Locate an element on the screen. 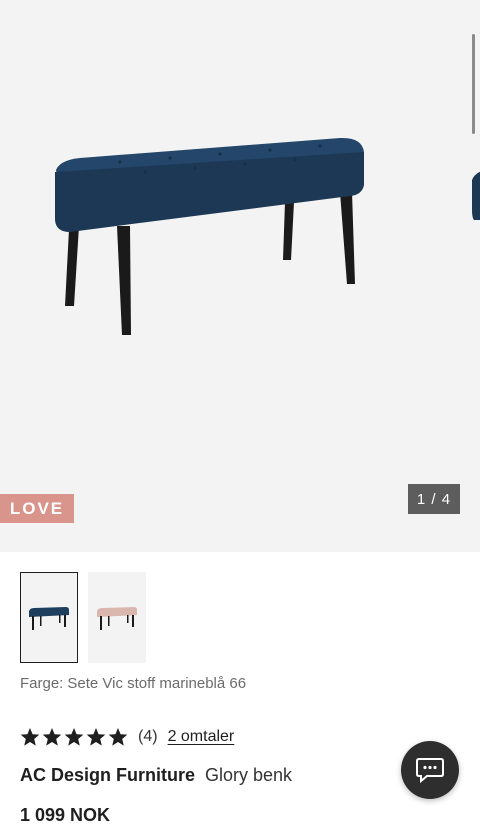 The width and height of the screenshot is (480, 840). rating-stars is located at coordinates (74, 737).